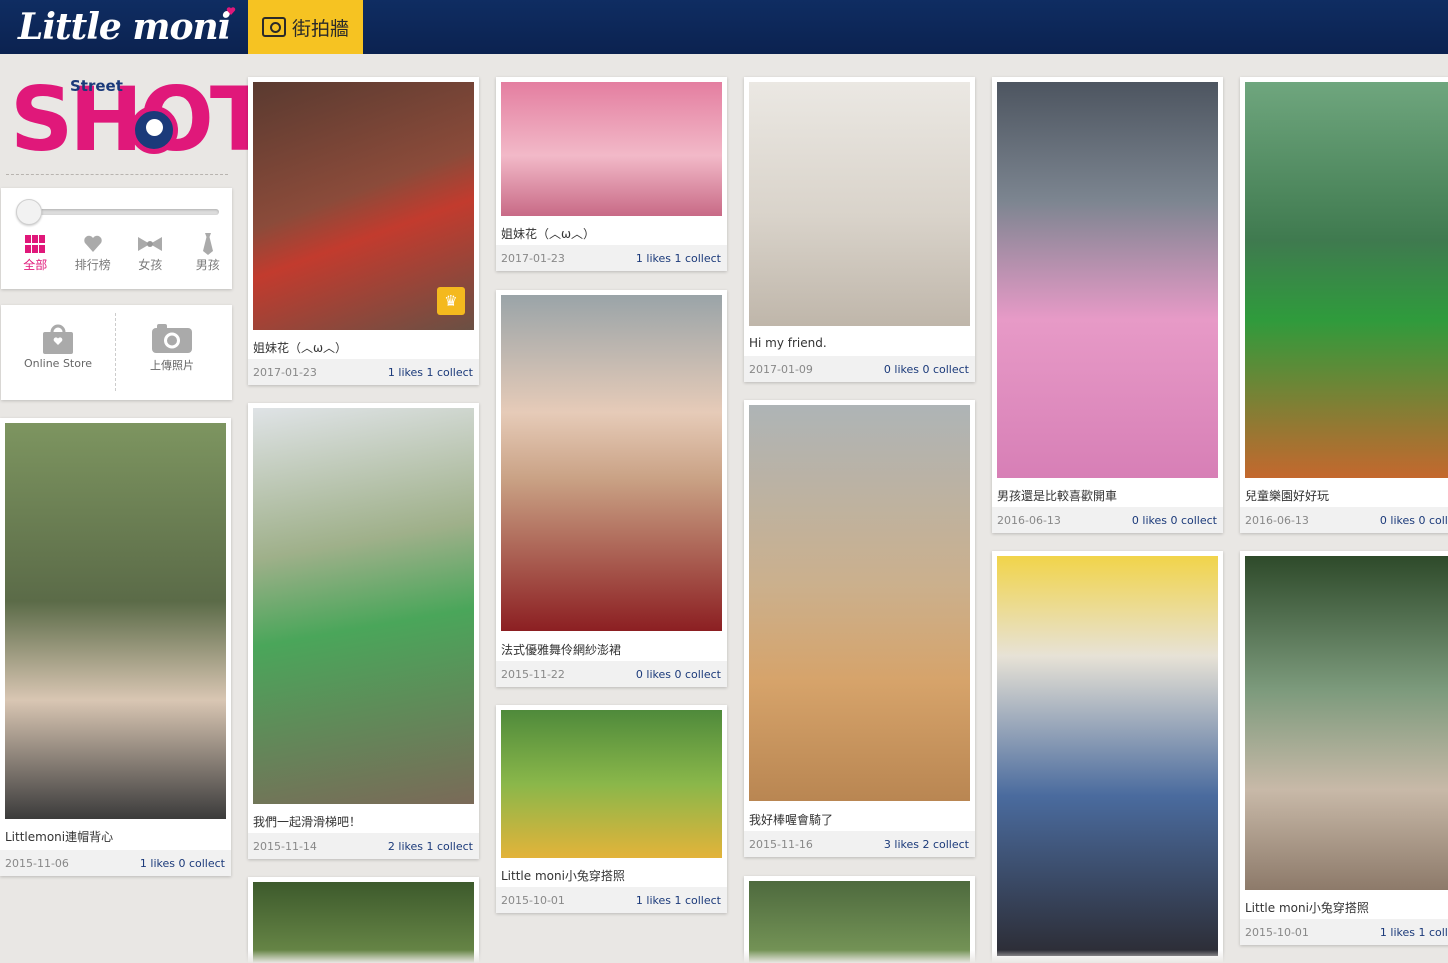 The image size is (1448, 963). I want to click on filter-panel: 全部 排行榜 女孩 男孩, so click(116, 238).